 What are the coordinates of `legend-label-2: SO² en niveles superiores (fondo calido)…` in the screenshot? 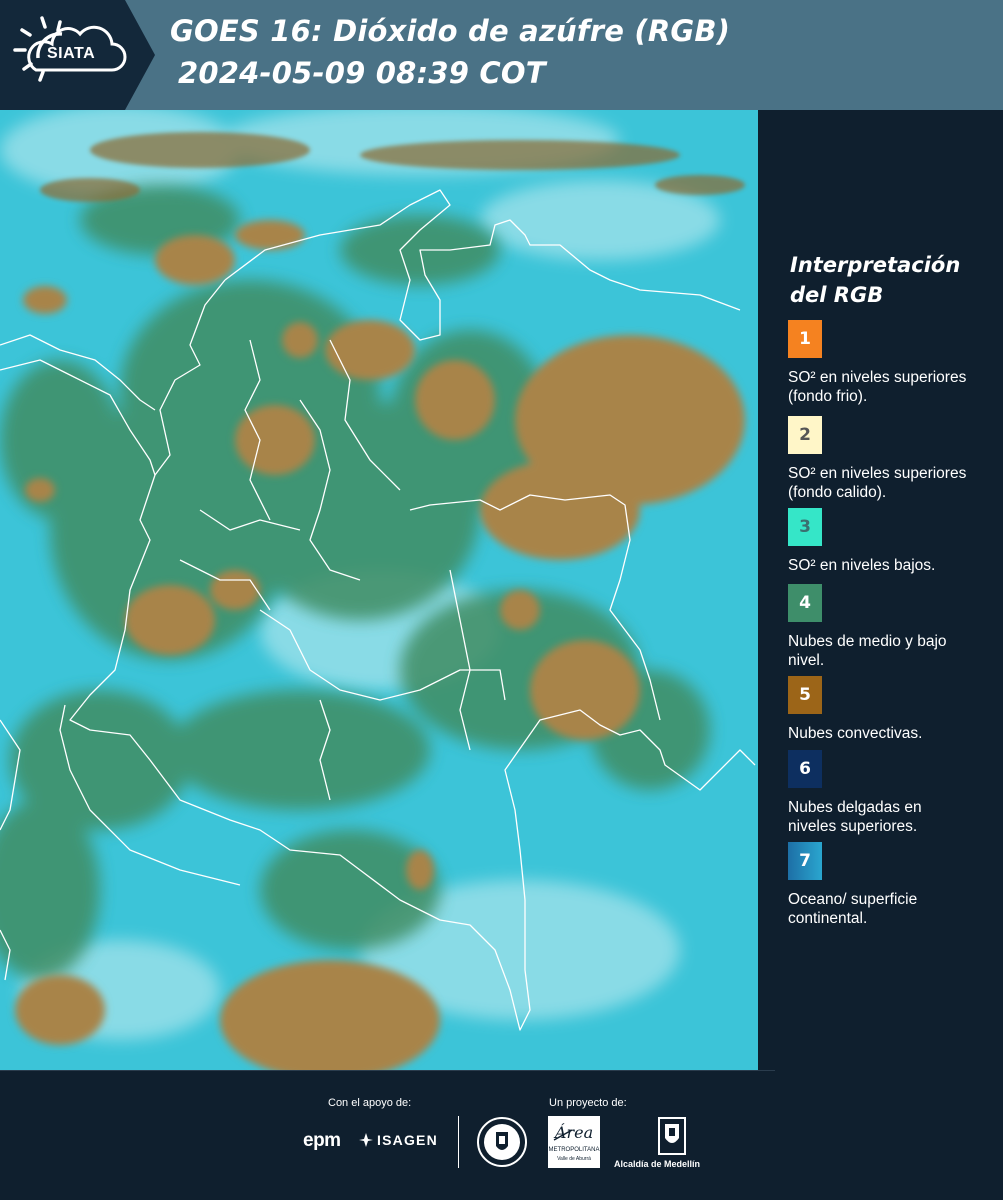 It's located at (877, 483).